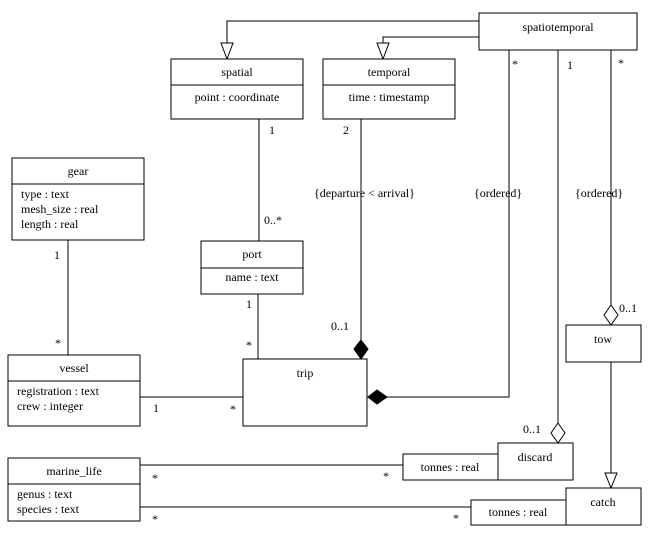  Describe the element at coordinates (74, 489) in the screenshot. I see `class-marine-life: marine_life genus : text species : text` at that location.